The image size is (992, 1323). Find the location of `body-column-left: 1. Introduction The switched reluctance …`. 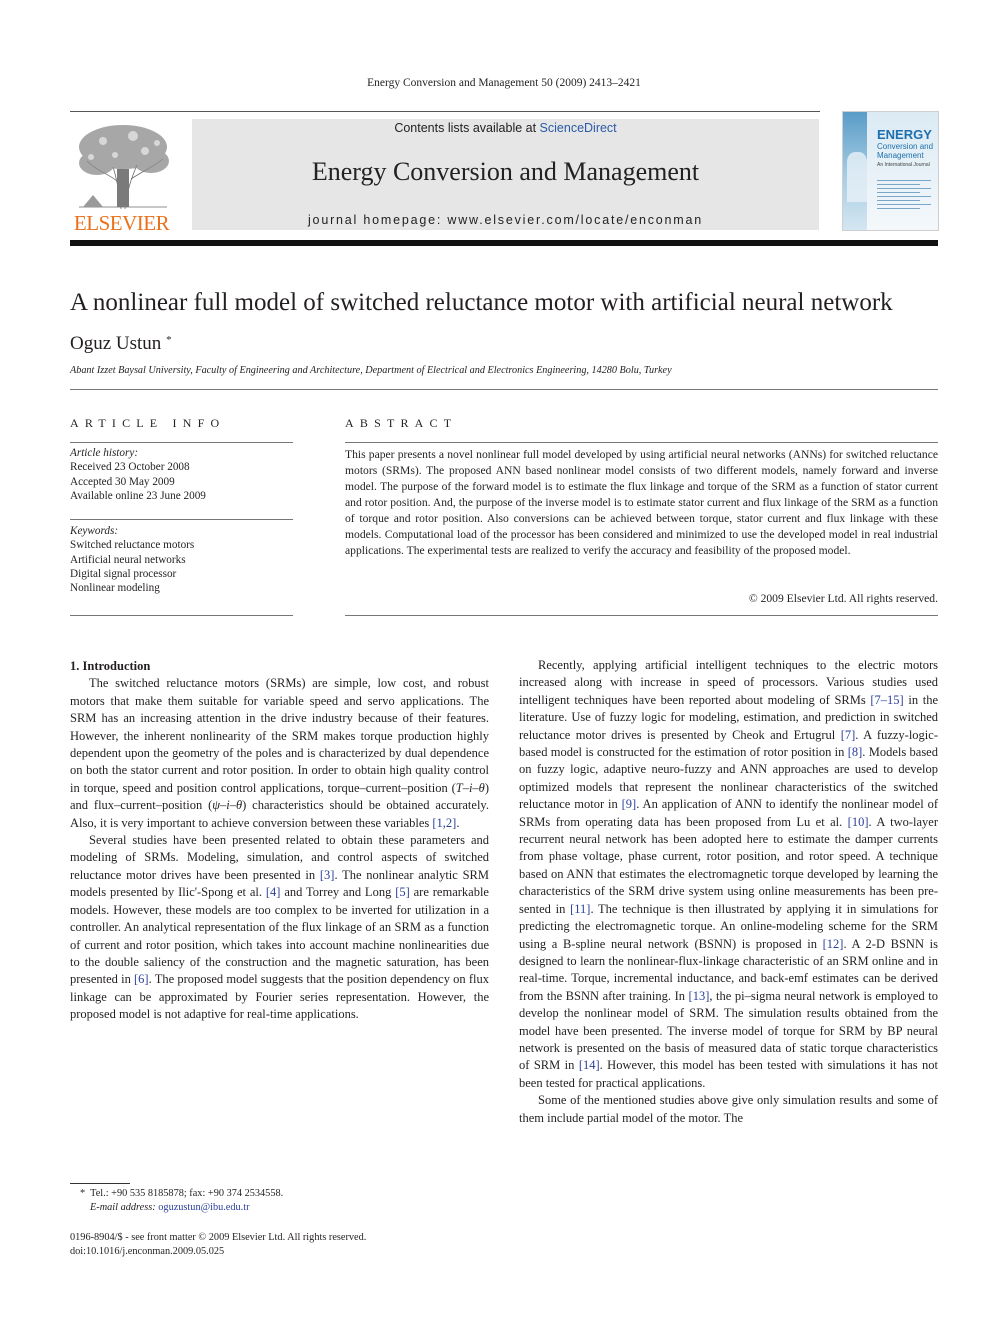

body-column-left: 1. Introduction The switched reluctance … is located at coordinates (279, 841).